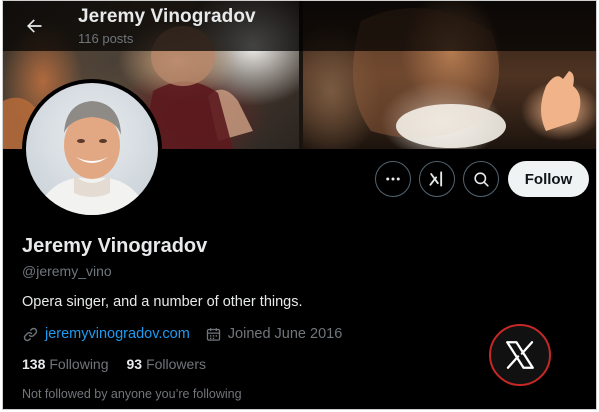 This screenshot has width=599, height=412. Describe the element at coordinates (167, 16) in the screenshot. I see `top-bar-title: Jeremy Vinogradov` at that location.